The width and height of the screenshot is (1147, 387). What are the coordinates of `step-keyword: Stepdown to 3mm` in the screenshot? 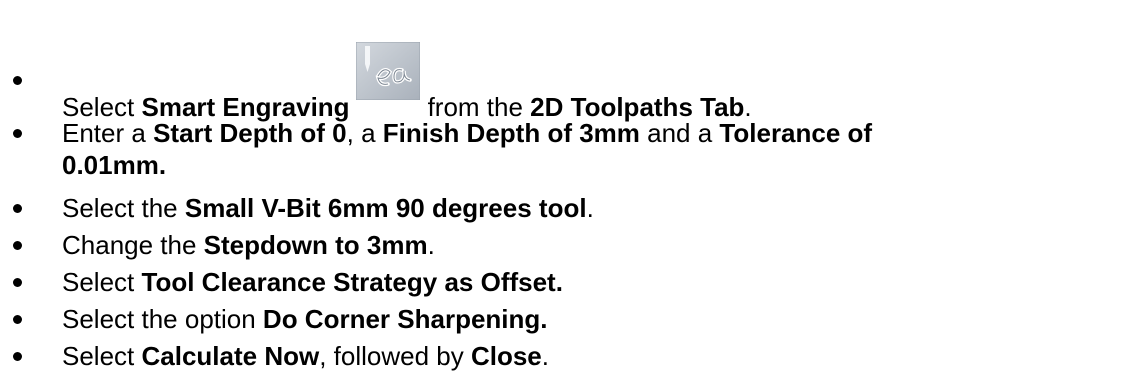 It's located at (315, 245).